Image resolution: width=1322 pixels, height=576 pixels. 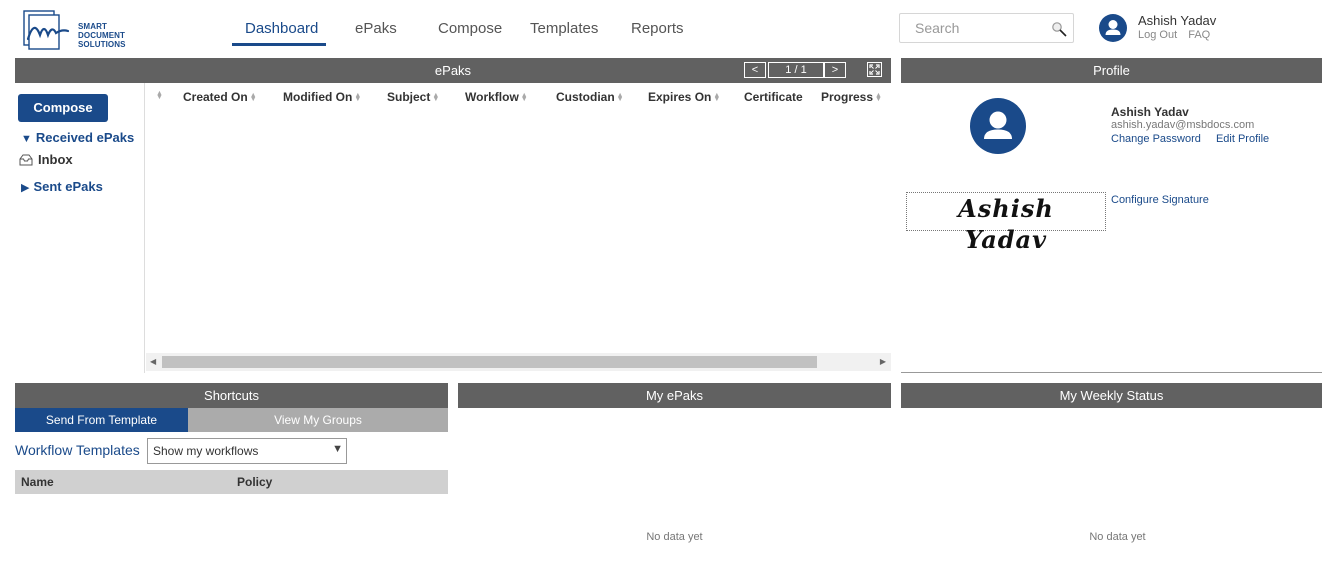 I want to click on chevron-down-icon: ▼, so click(x=337, y=449).